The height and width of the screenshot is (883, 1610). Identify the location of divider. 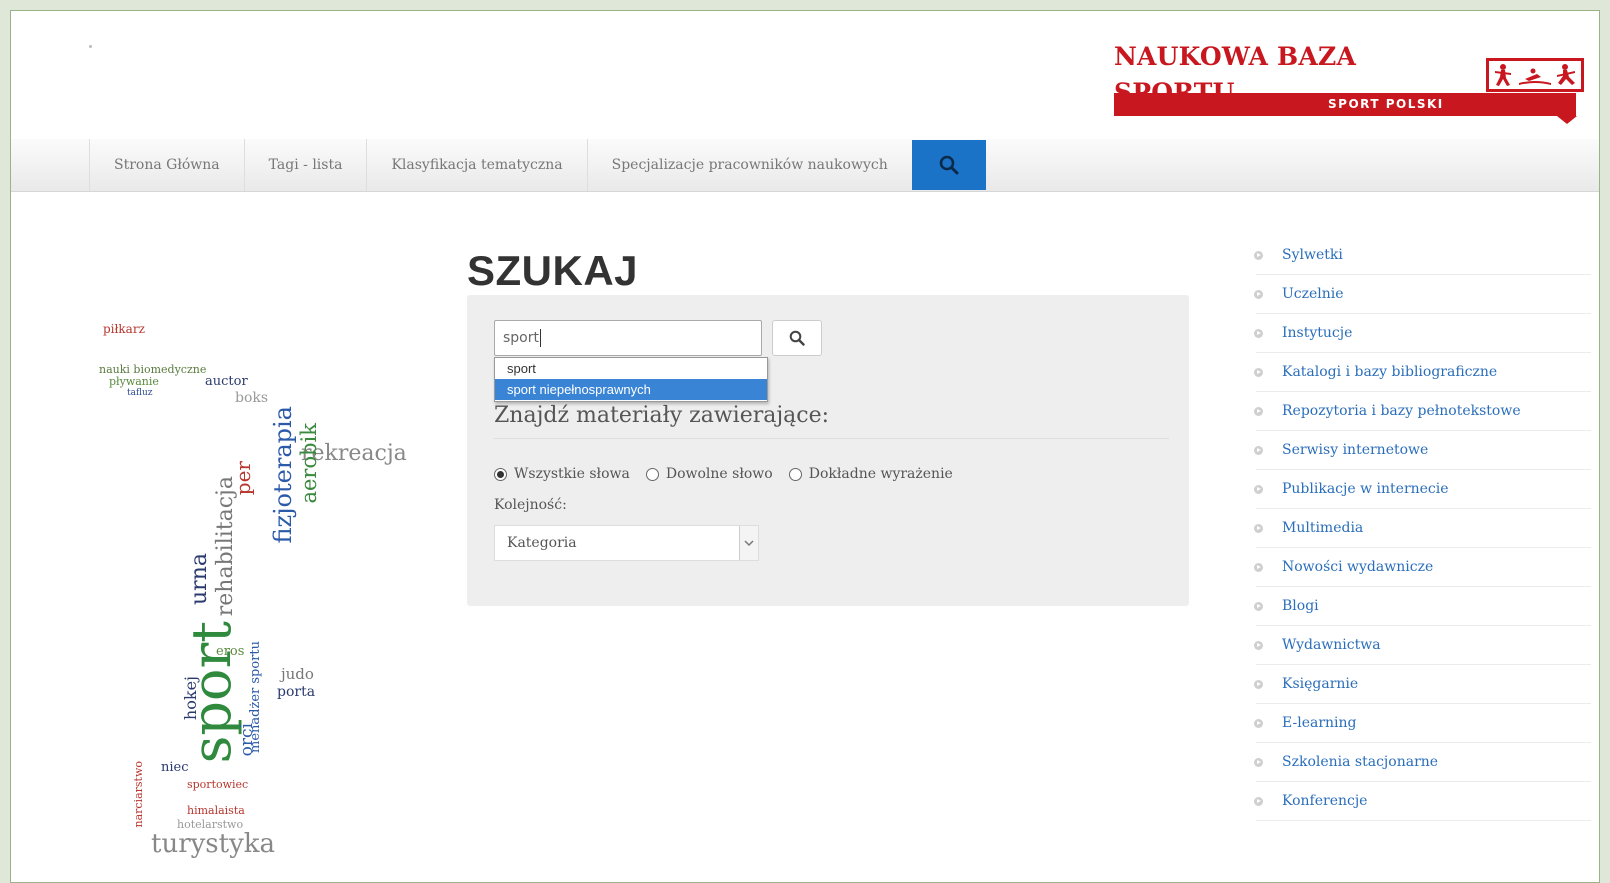
(831, 438).